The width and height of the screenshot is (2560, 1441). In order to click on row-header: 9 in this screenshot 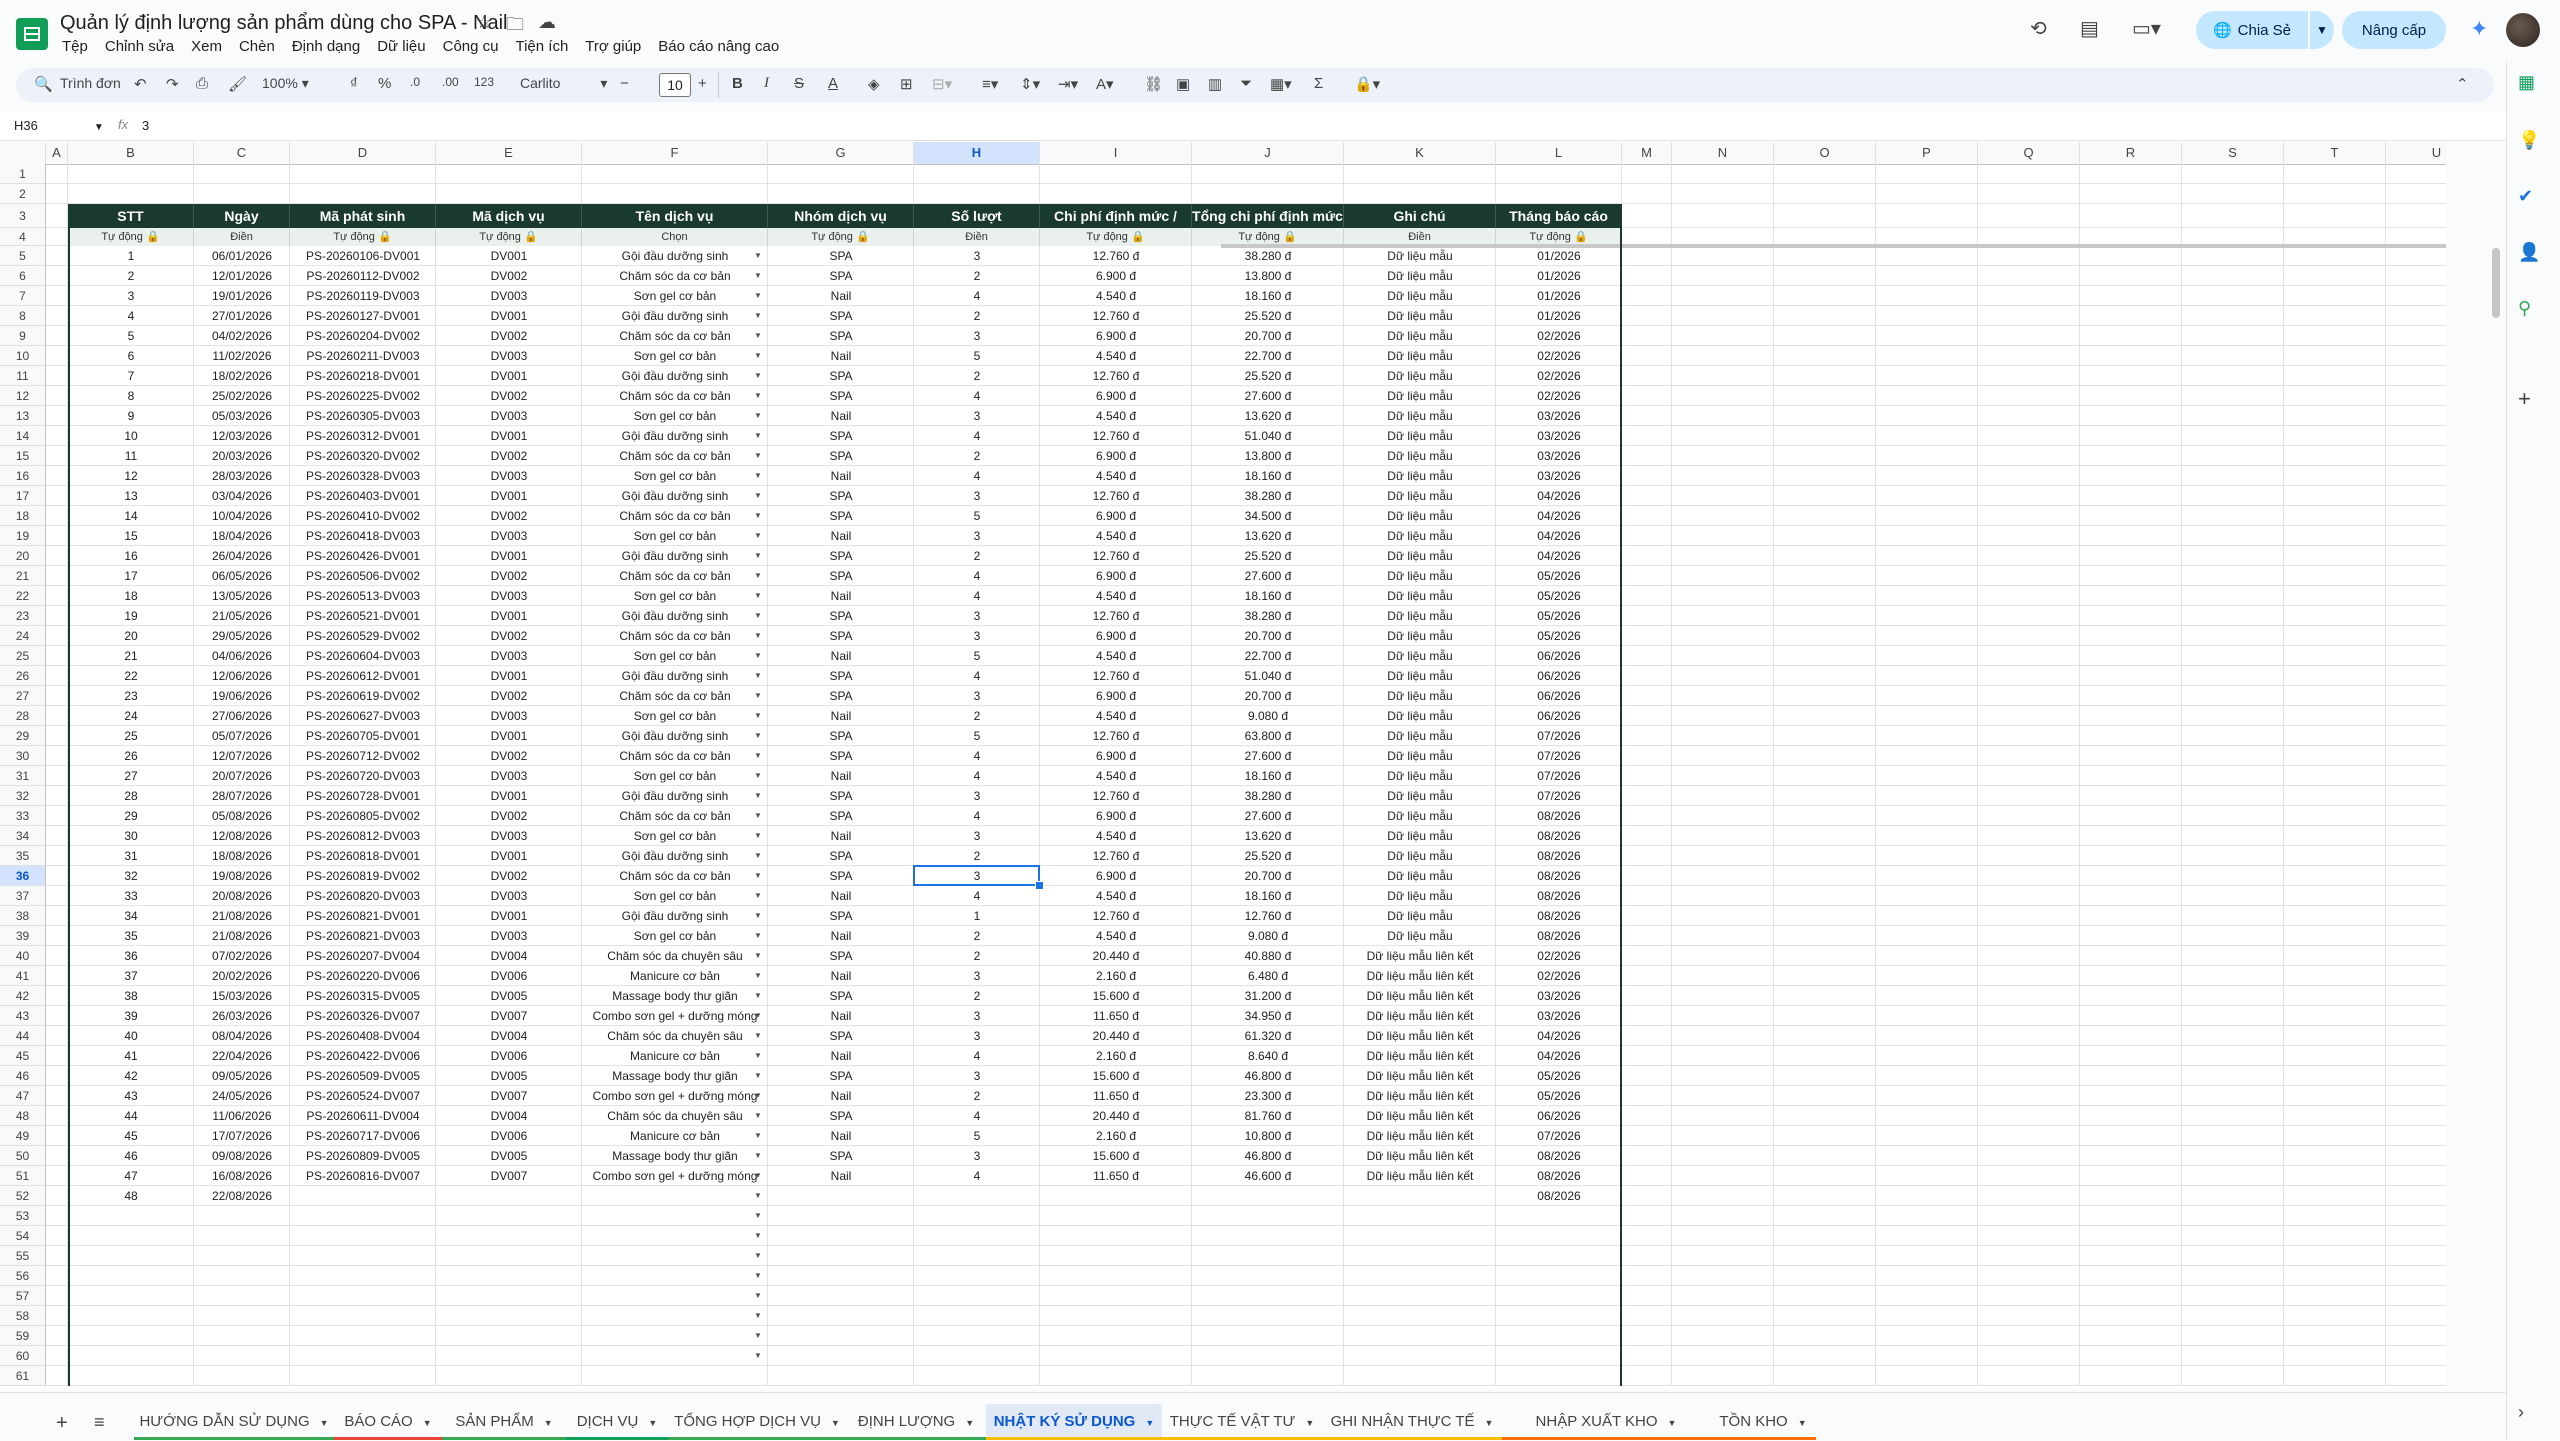, I will do `click(23, 336)`.